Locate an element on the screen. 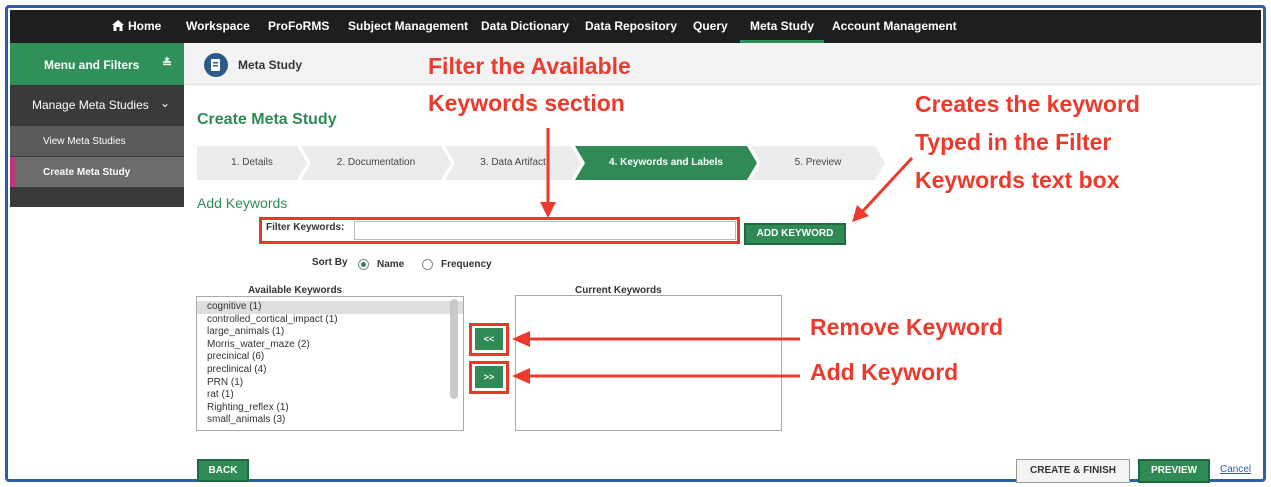 The image size is (1271, 487). back-button: BACK is located at coordinates (223, 470).